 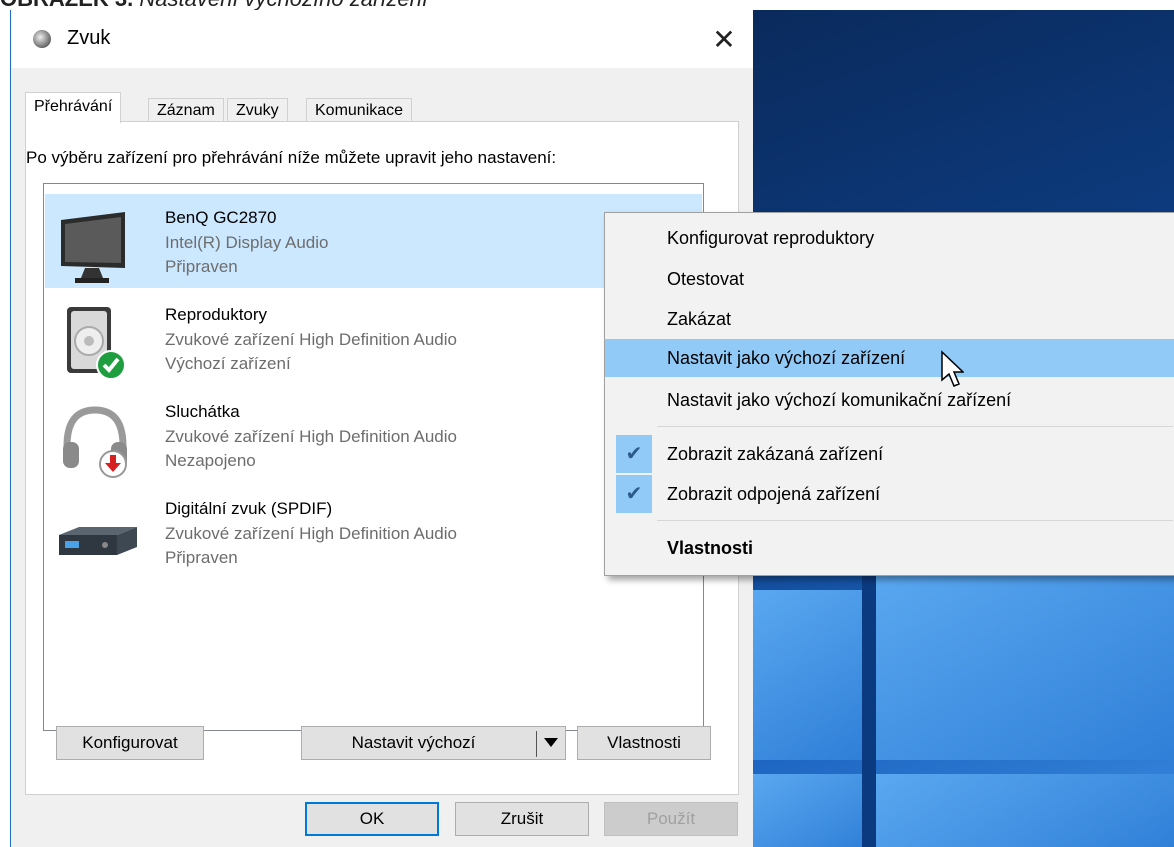 I want to click on split-divider, so click(x=536, y=744).